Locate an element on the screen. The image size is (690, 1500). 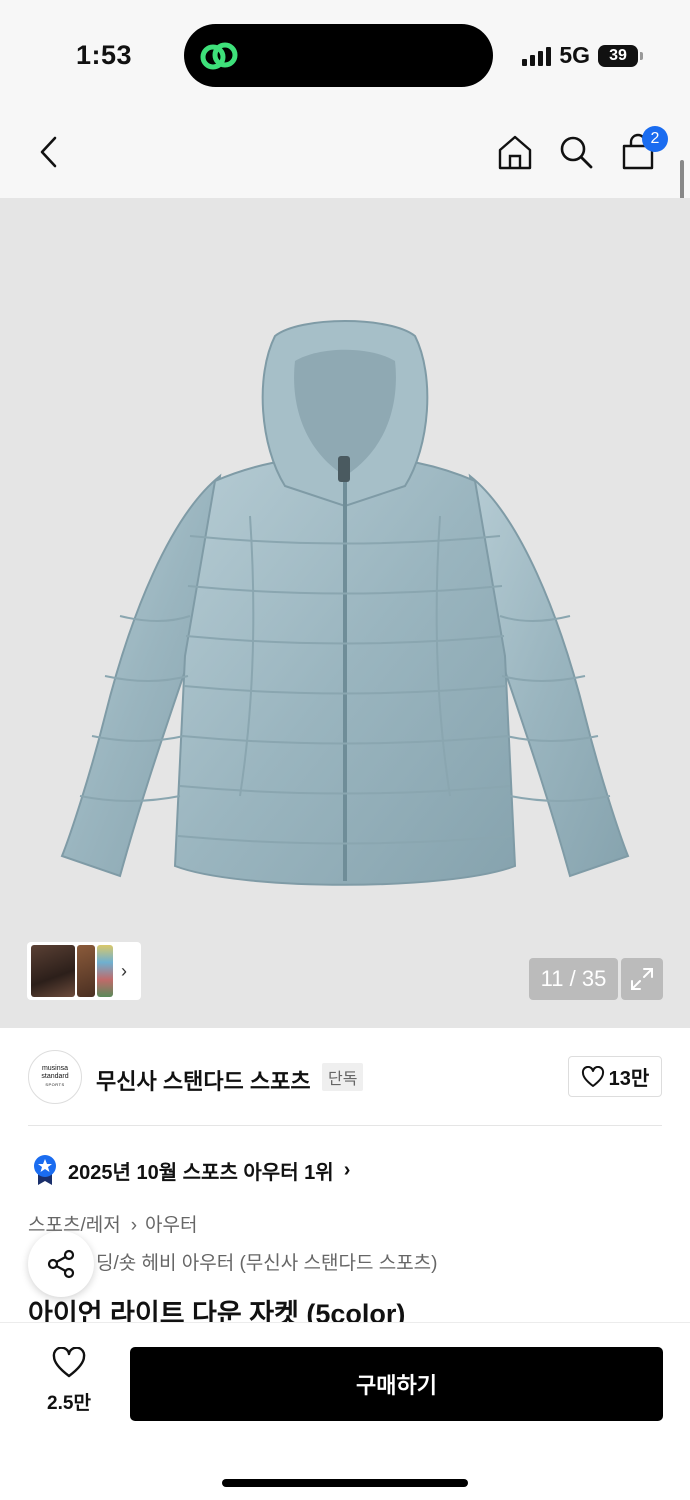
divider is located at coordinates (345, 1125).